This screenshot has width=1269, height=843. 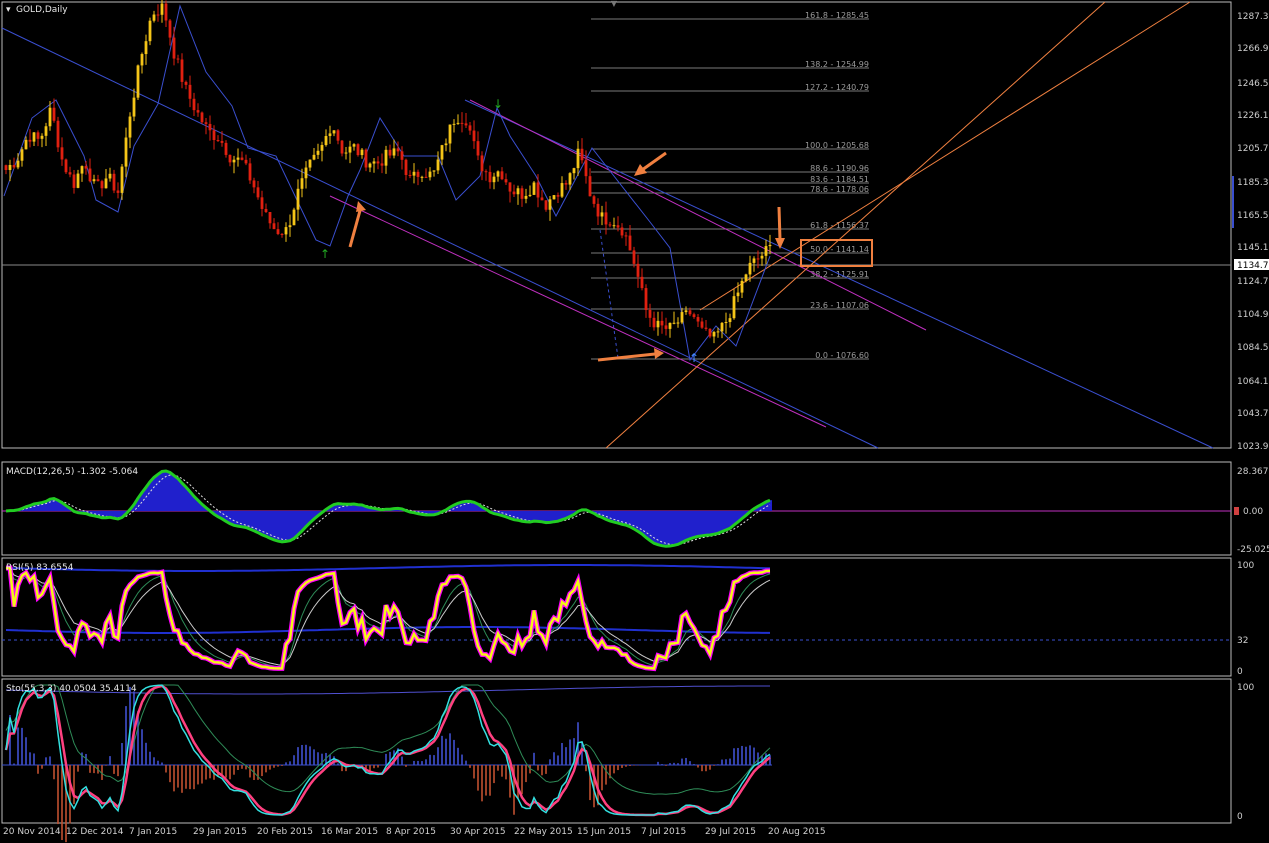 I want to click on chart-title: ▾, so click(x=8, y=10).